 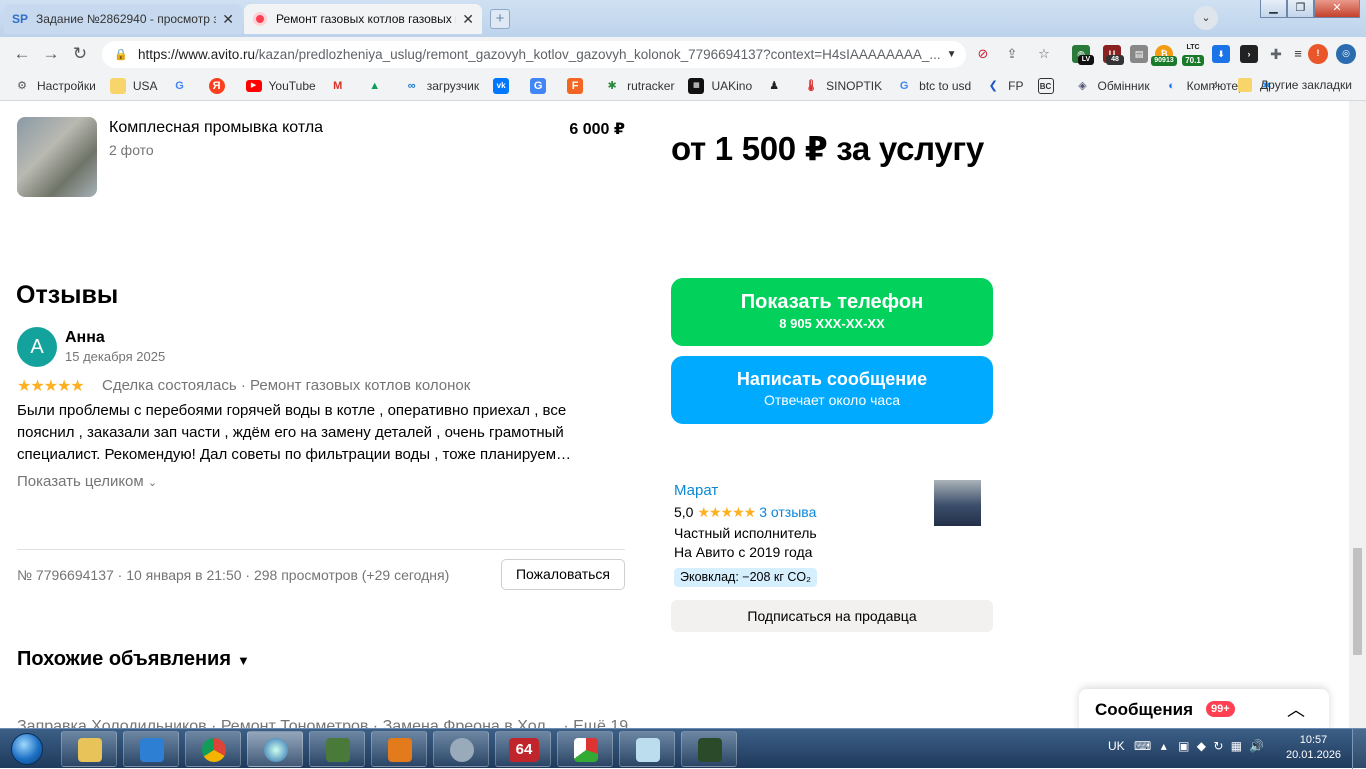 What do you see at coordinates (1273, 9) in the screenshot?
I see `minimize-button: ▁` at bounding box center [1273, 9].